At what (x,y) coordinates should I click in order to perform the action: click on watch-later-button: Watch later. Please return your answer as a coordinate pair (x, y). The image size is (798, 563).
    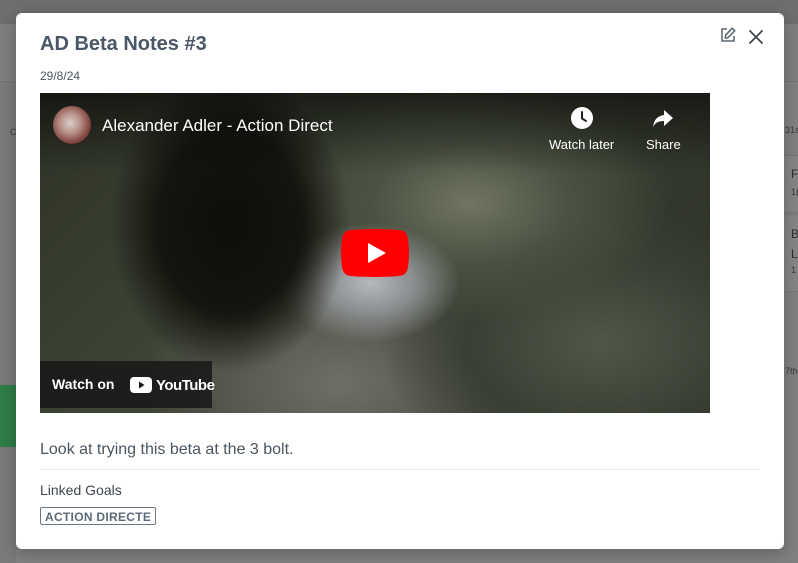
    Looking at the image, I should click on (581, 128).